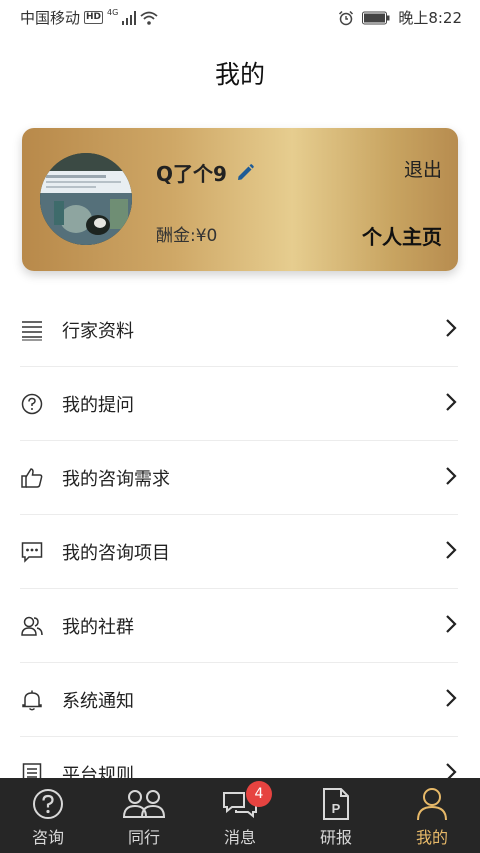 This screenshot has height=853, width=480. I want to click on menu-item-my-questions: 我的提问, so click(239, 404).